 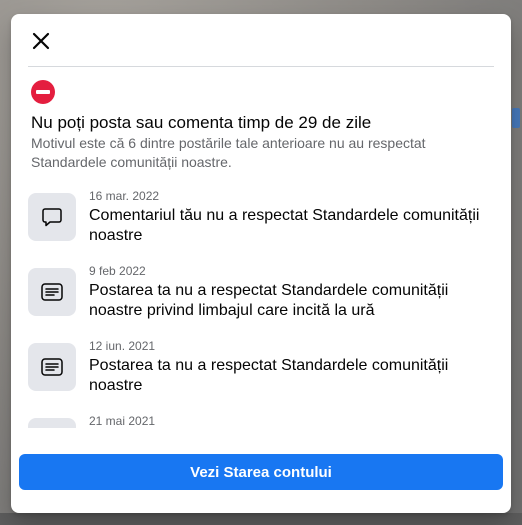 I want to click on list-item: 21 mai 2021, so click(x=261, y=417).